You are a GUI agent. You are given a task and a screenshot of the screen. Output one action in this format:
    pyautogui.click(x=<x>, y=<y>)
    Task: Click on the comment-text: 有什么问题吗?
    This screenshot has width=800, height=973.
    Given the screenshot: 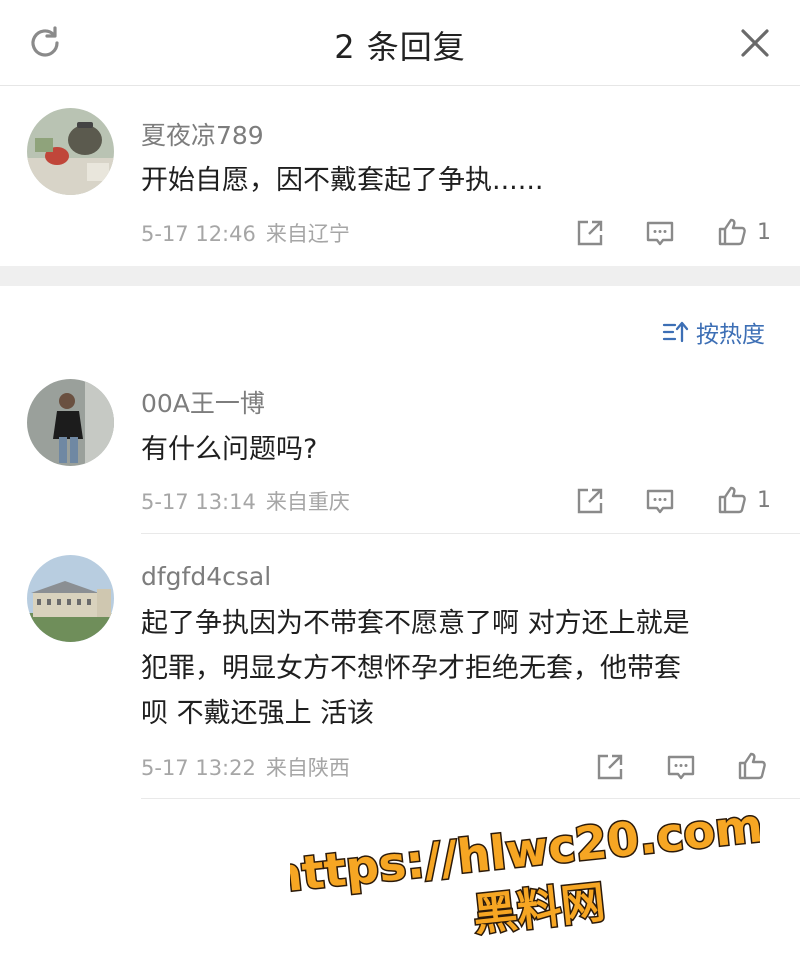 What is the action you would take?
    pyautogui.click(x=229, y=449)
    